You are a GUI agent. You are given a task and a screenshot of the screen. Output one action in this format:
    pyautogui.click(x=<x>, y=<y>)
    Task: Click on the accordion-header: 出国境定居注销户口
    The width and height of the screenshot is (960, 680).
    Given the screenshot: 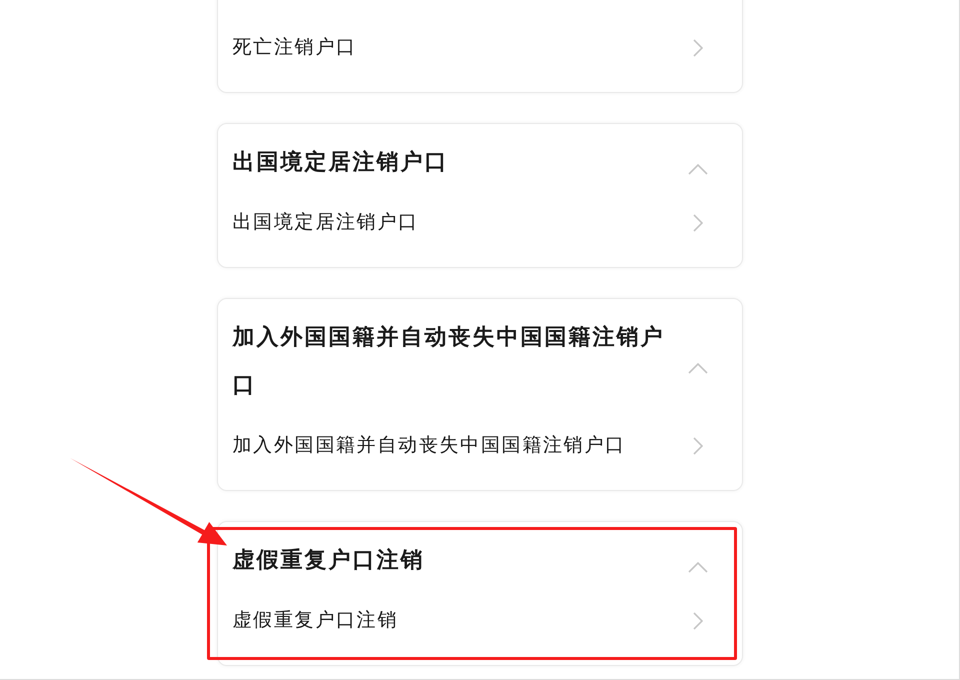 What is the action you would take?
    pyautogui.click(x=480, y=163)
    